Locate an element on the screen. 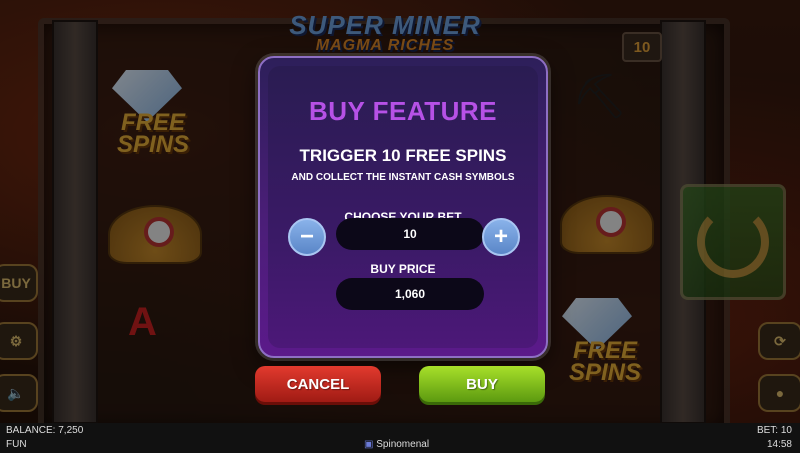 Image resolution: width=800 pixels, height=453 pixels. buy-price-field: 1,060 is located at coordinates (410, 294).